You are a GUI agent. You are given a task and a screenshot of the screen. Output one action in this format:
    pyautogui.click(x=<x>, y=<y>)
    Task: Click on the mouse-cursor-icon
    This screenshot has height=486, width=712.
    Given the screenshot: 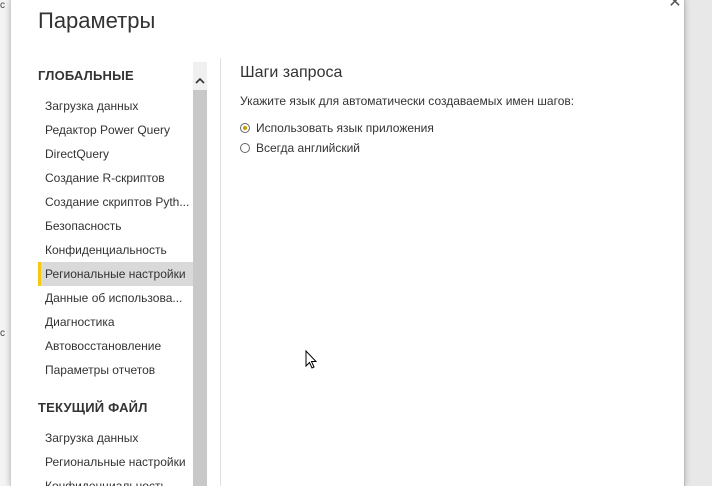 What is the action you would take?
    pyautogui.click(x=311, y=359)
    